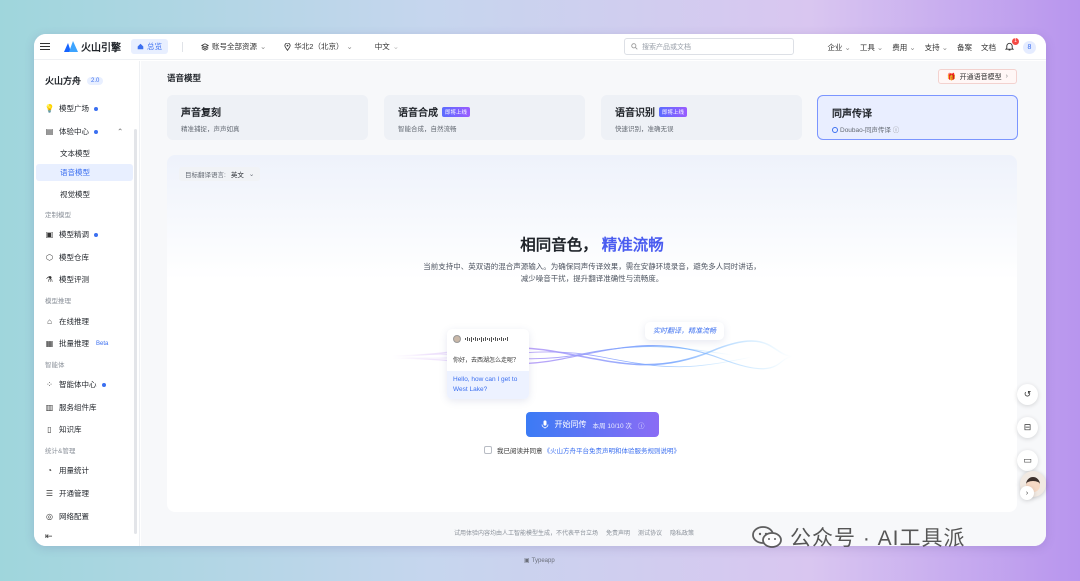 This screenshot has width=1080, height=581. Describe the element at coordinates (74, 257) in the screenshot. I see `sidebar-item-label: 模型仓库` at that location.